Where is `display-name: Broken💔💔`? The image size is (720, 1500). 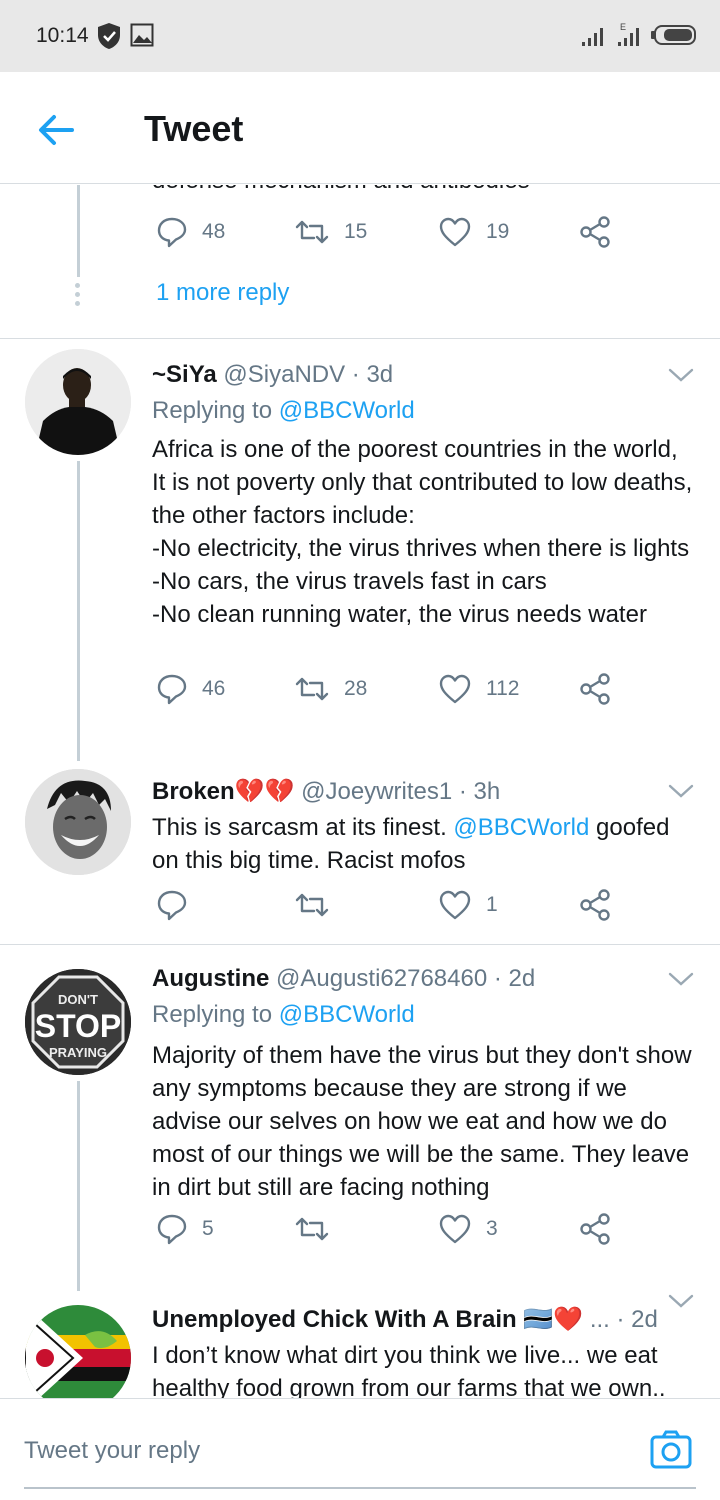
display-name: Broken💔💔 is located at coordinates (223, 791).